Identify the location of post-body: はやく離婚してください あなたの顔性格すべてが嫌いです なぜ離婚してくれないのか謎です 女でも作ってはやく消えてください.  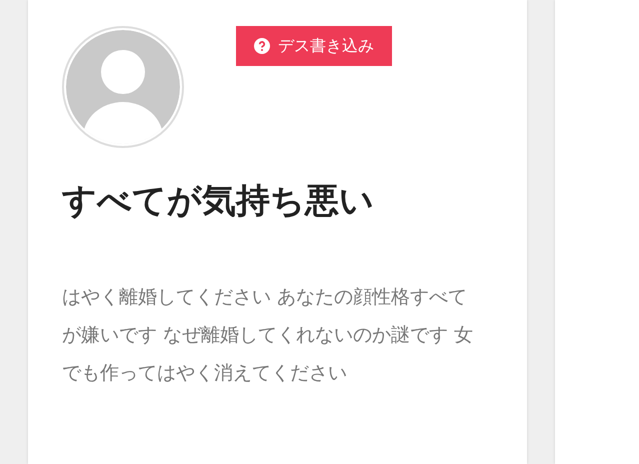
(268, 335).